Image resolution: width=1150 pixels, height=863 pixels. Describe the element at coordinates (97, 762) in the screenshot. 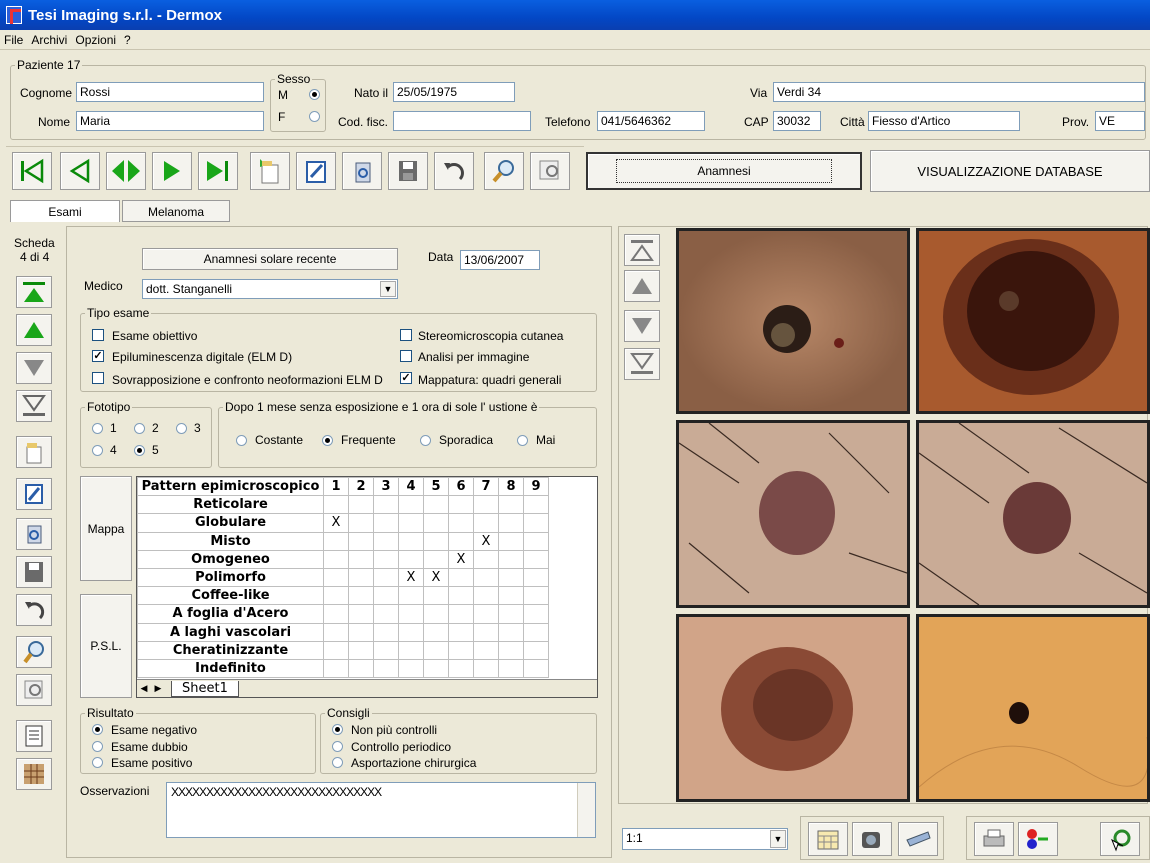

I see `result-radio-positive` at that location.